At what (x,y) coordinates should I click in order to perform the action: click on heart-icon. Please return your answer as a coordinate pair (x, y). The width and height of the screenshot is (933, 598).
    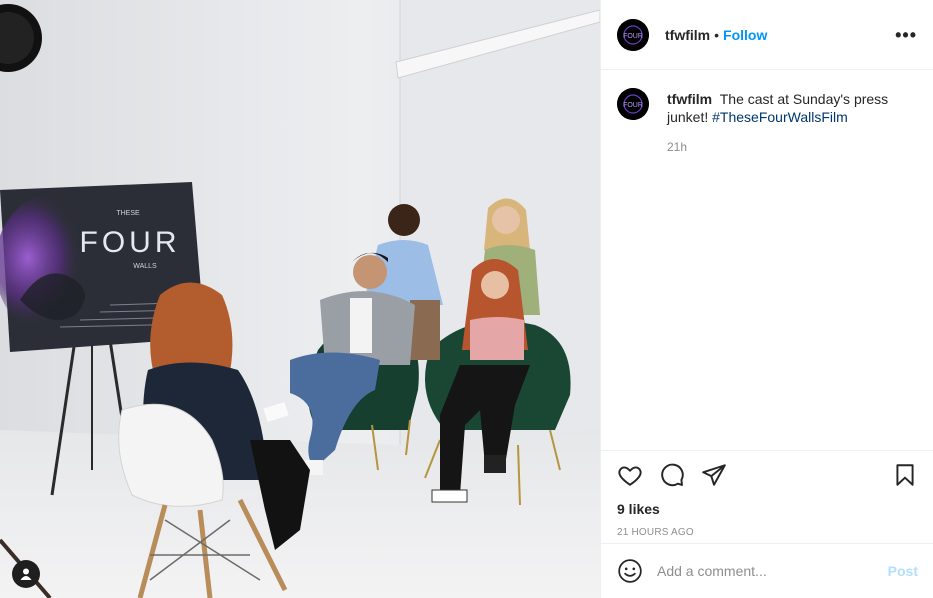
    Looking at the image, I should click on (630, 475).